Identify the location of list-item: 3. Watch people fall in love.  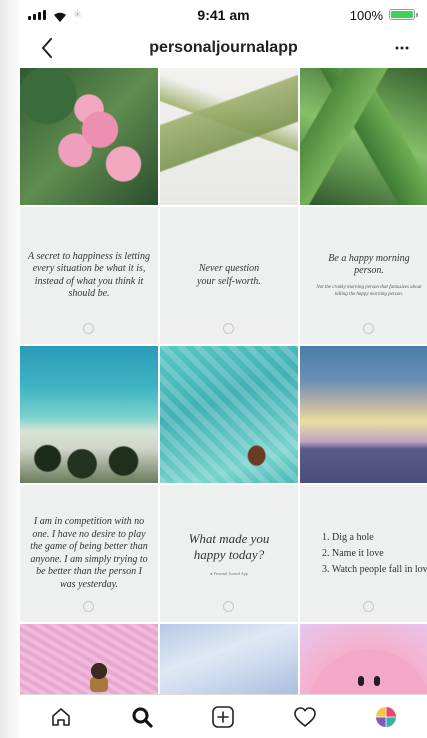
(374, 569).